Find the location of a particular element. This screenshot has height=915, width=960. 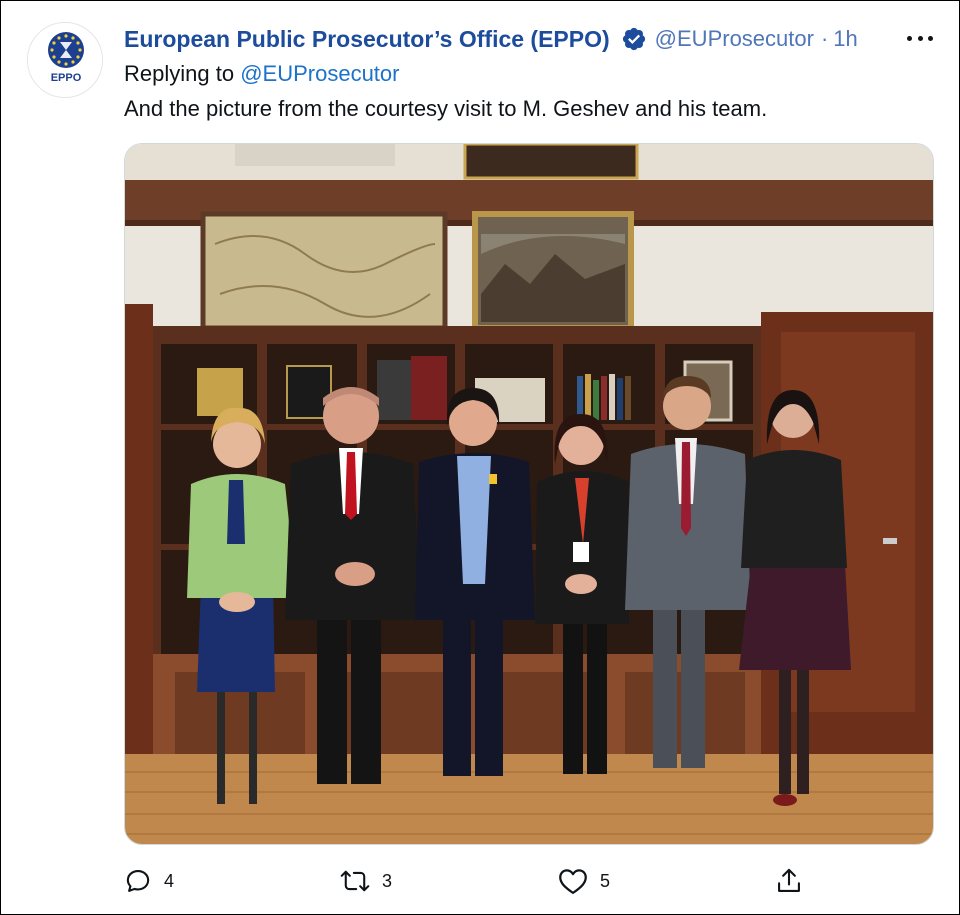

reply-mention-link: @EUProsecutor is located at coordinates (319, 73).